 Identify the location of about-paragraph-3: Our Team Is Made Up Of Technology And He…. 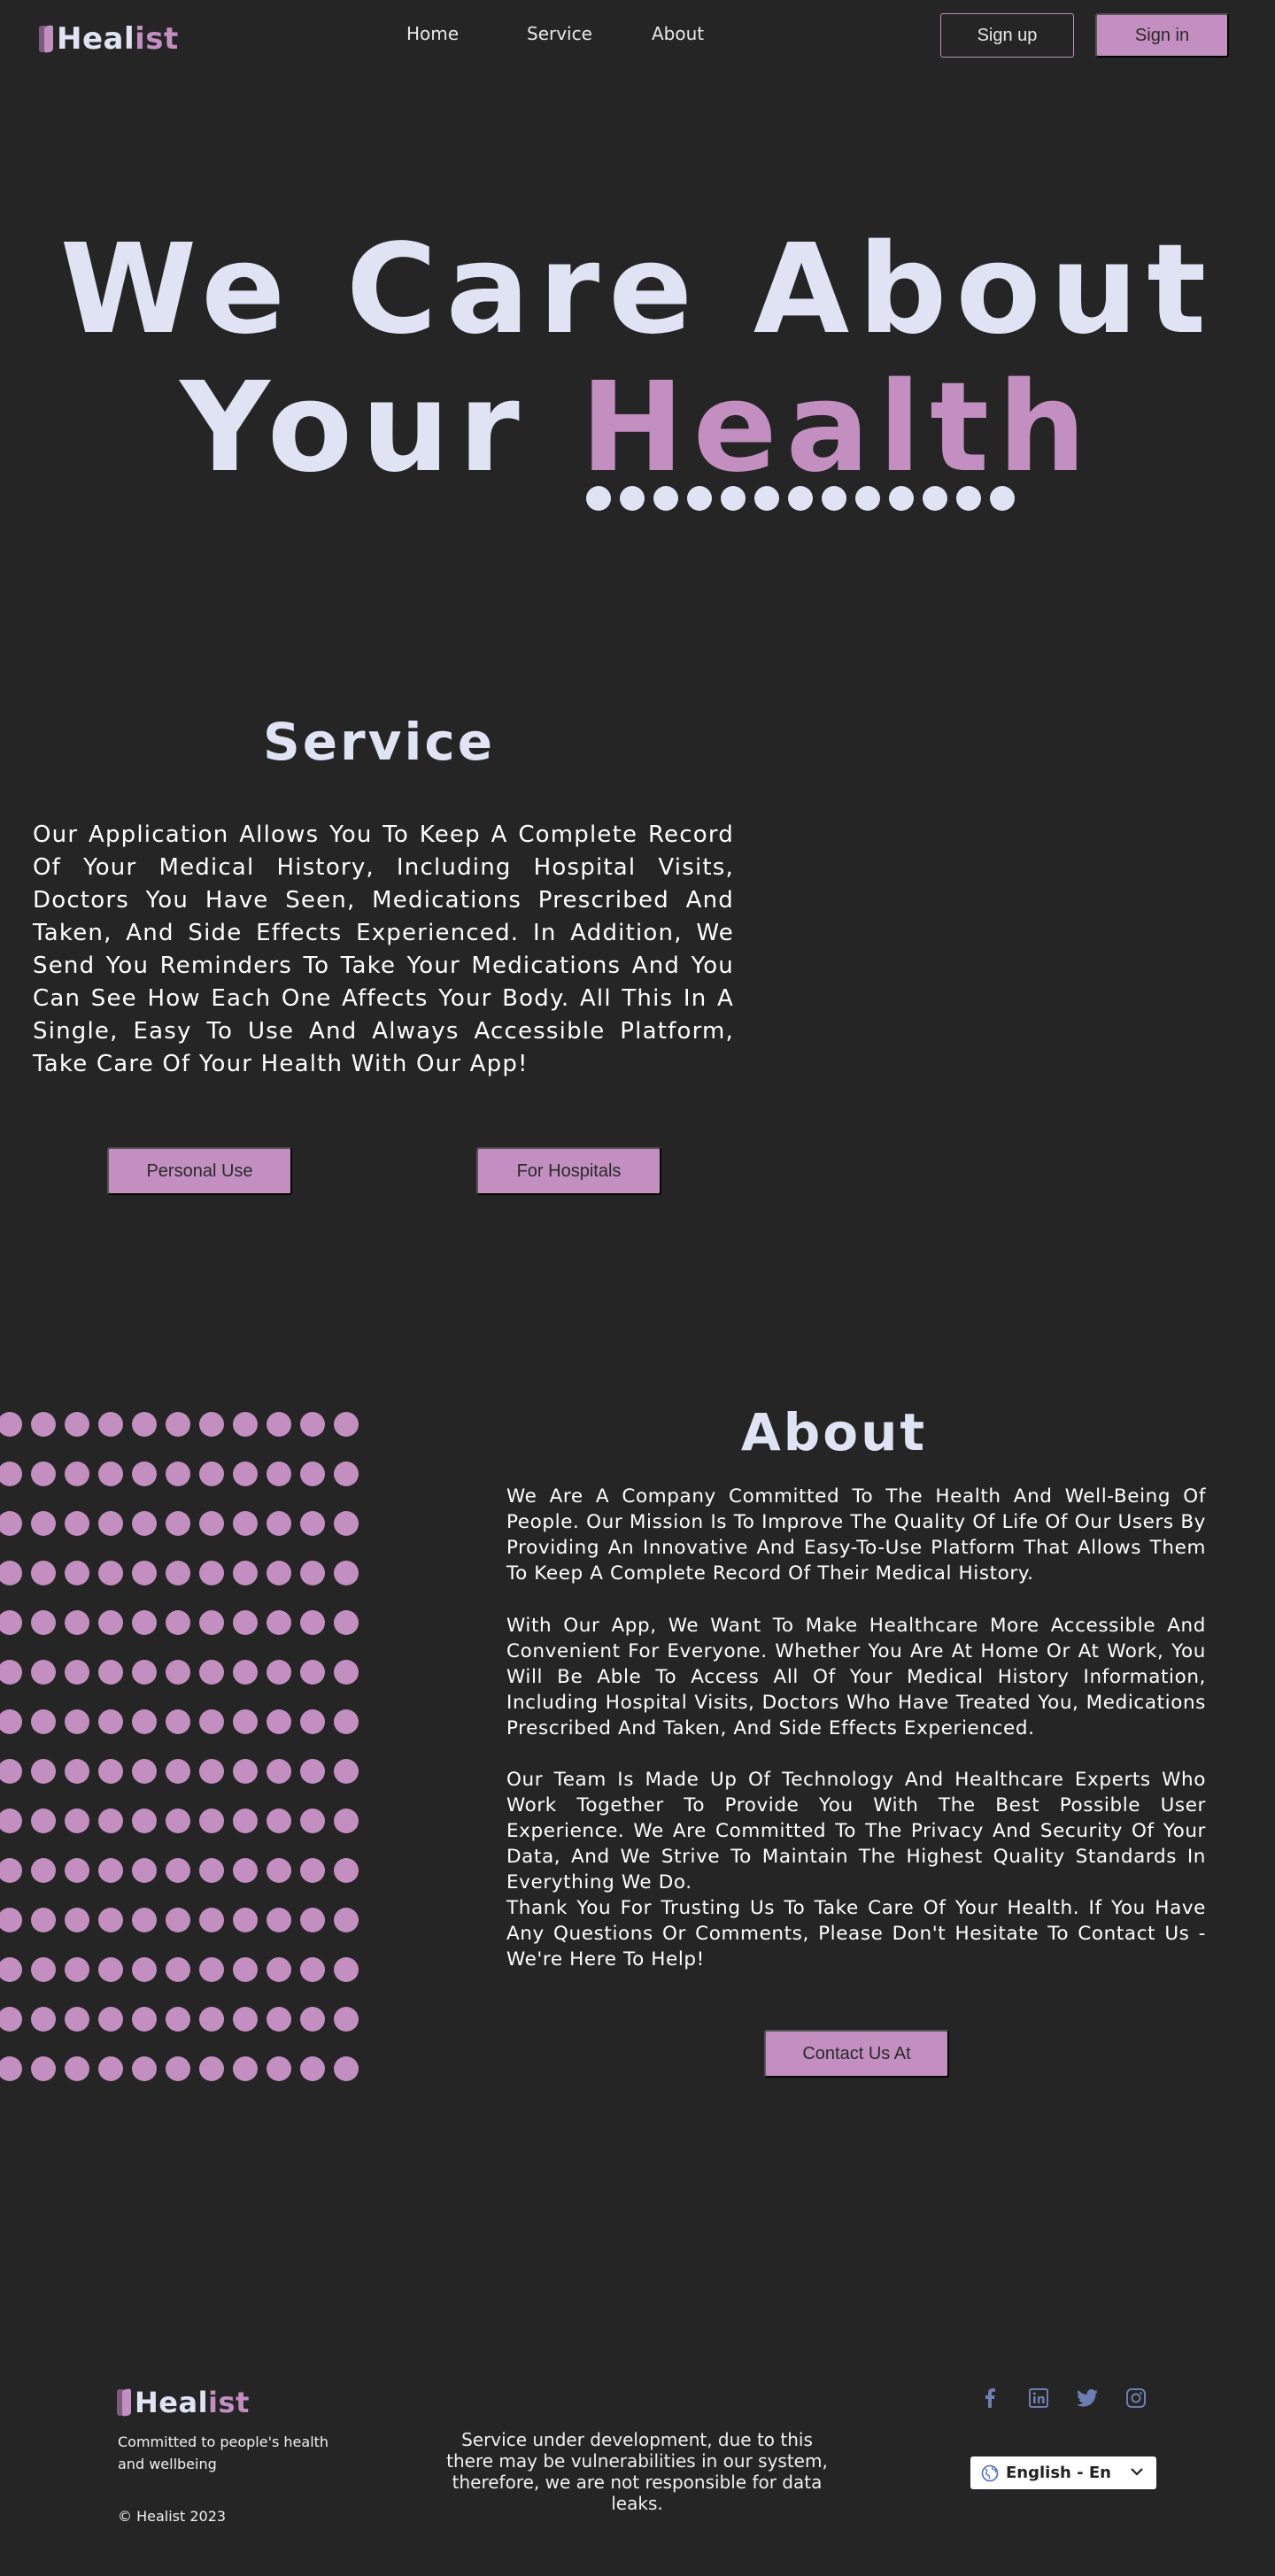
(856, 1831).